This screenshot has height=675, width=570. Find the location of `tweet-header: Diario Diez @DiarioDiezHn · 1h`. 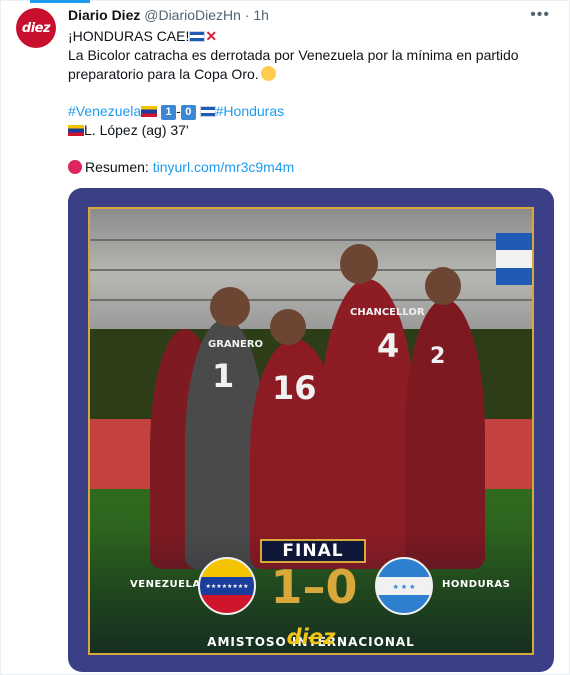

tweet-header: Diario Diez @DiarioDiezHn · 1h is located at coordinates (299, 15).